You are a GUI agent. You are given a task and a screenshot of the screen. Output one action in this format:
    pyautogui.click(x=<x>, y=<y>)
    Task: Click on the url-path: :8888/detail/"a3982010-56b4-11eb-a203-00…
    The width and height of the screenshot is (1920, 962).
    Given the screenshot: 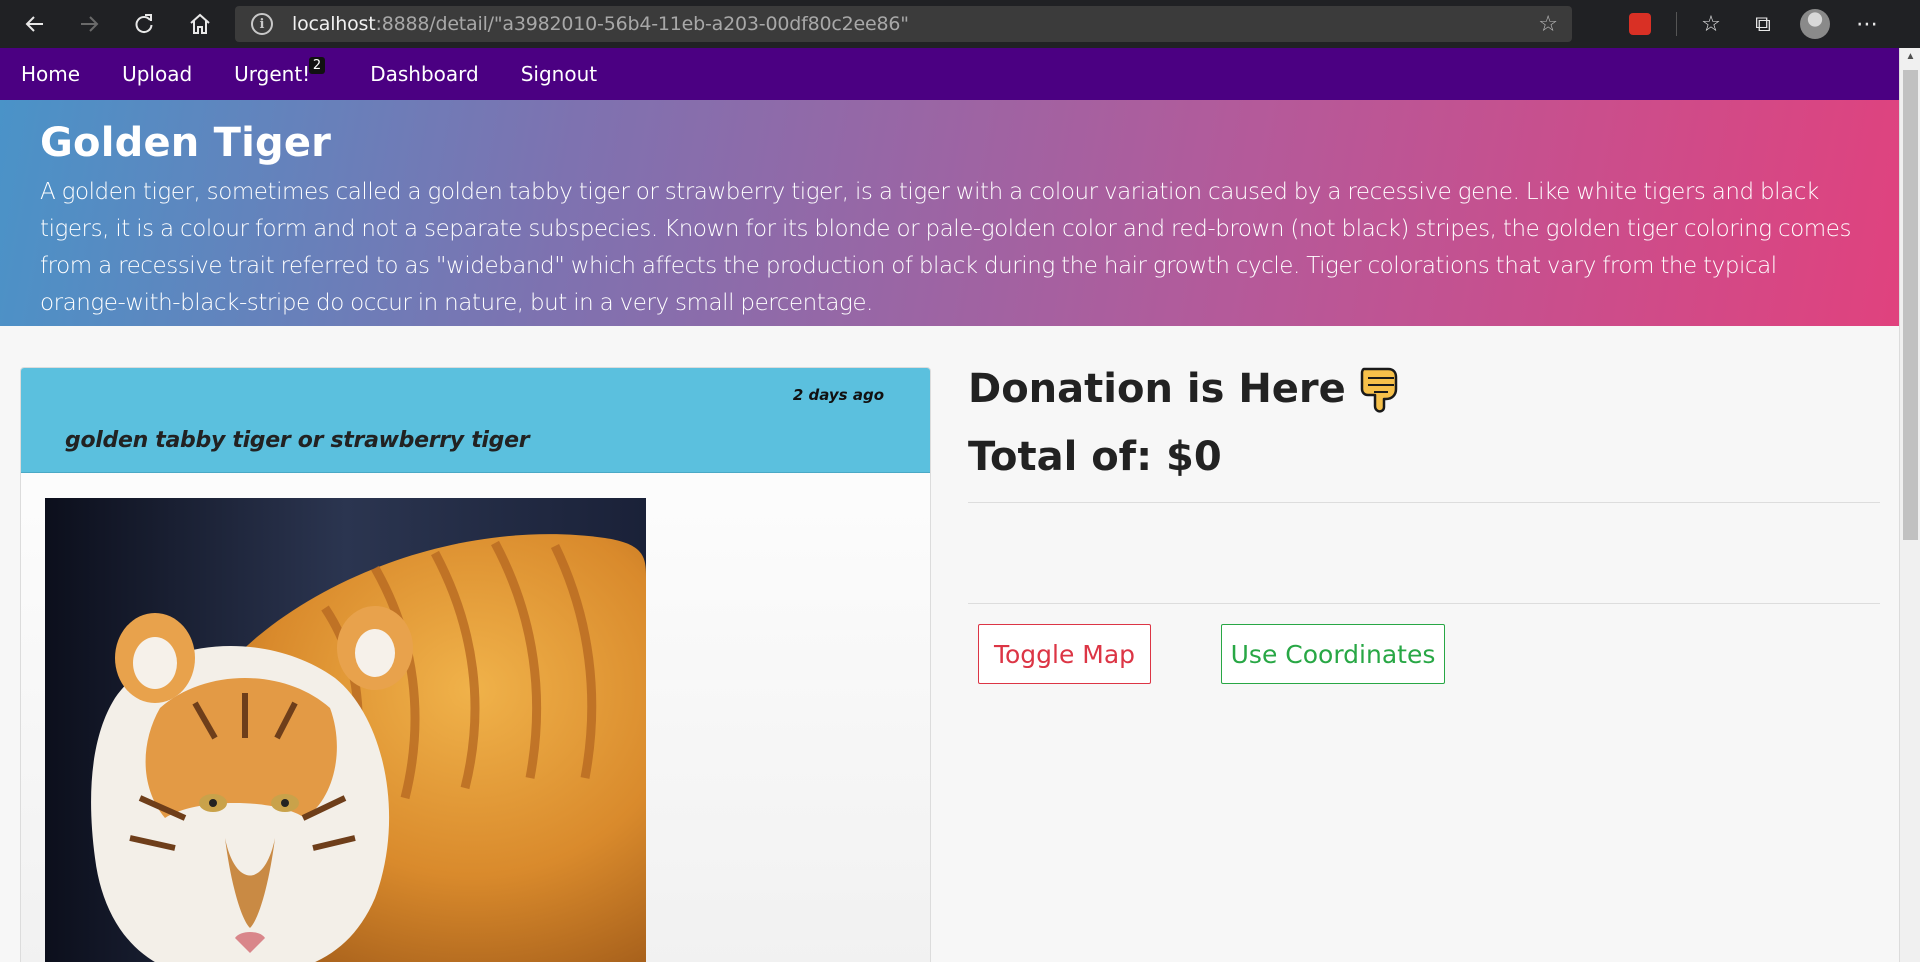 What is the action you would take?
    pyautogui.click(x=642, y=24)
    